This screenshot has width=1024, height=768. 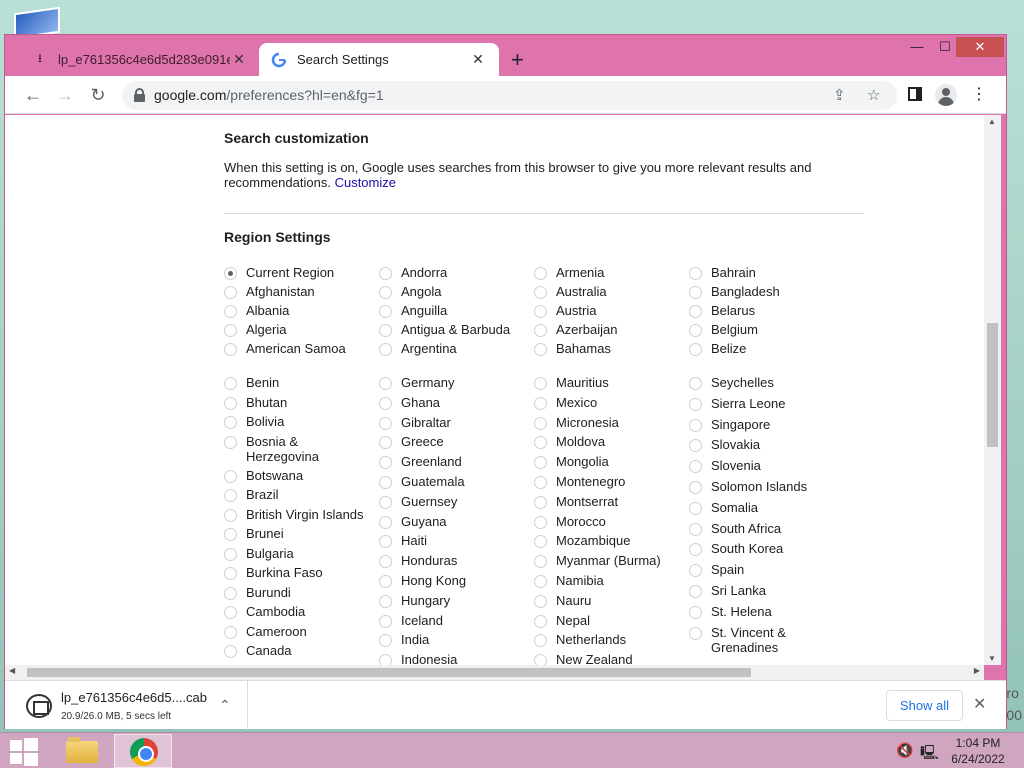 What do you see at coordinates (98, 95) in the screenshot?
I see `reload-button: ↻` at bounding box center [98, 95].